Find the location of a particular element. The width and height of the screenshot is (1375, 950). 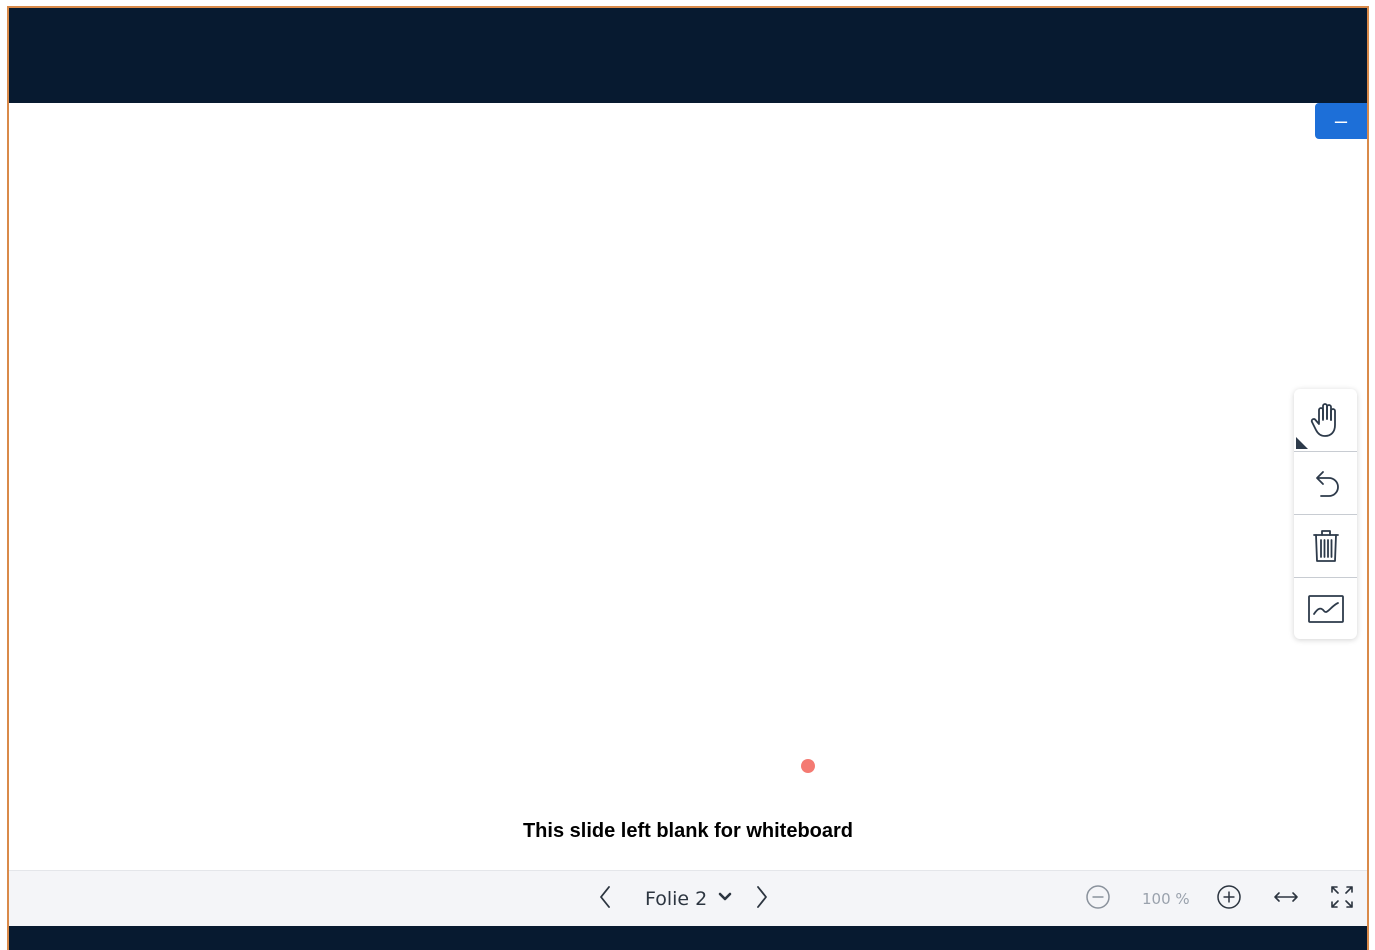

fit-to-width-button is located at coordinates (1286, 899).